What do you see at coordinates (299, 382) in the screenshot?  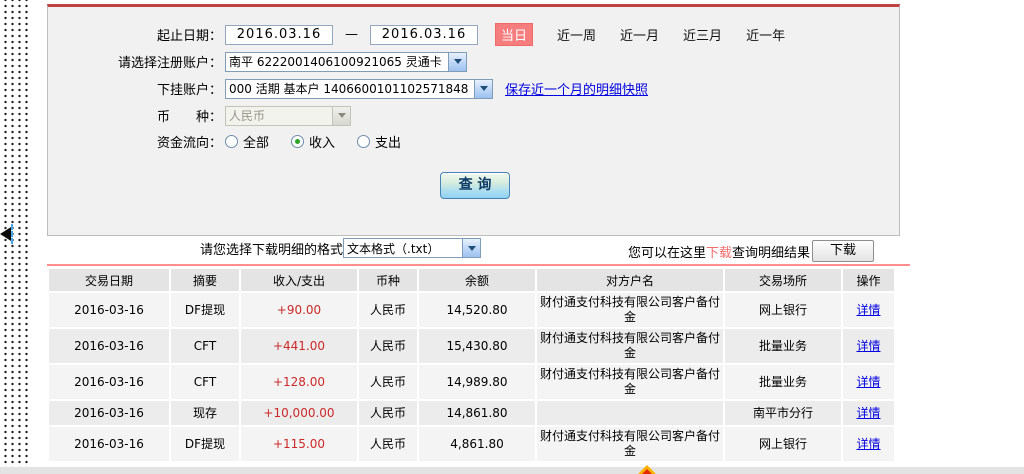 I see `cell-amount: +128.00` at bounding box center [299, 382].